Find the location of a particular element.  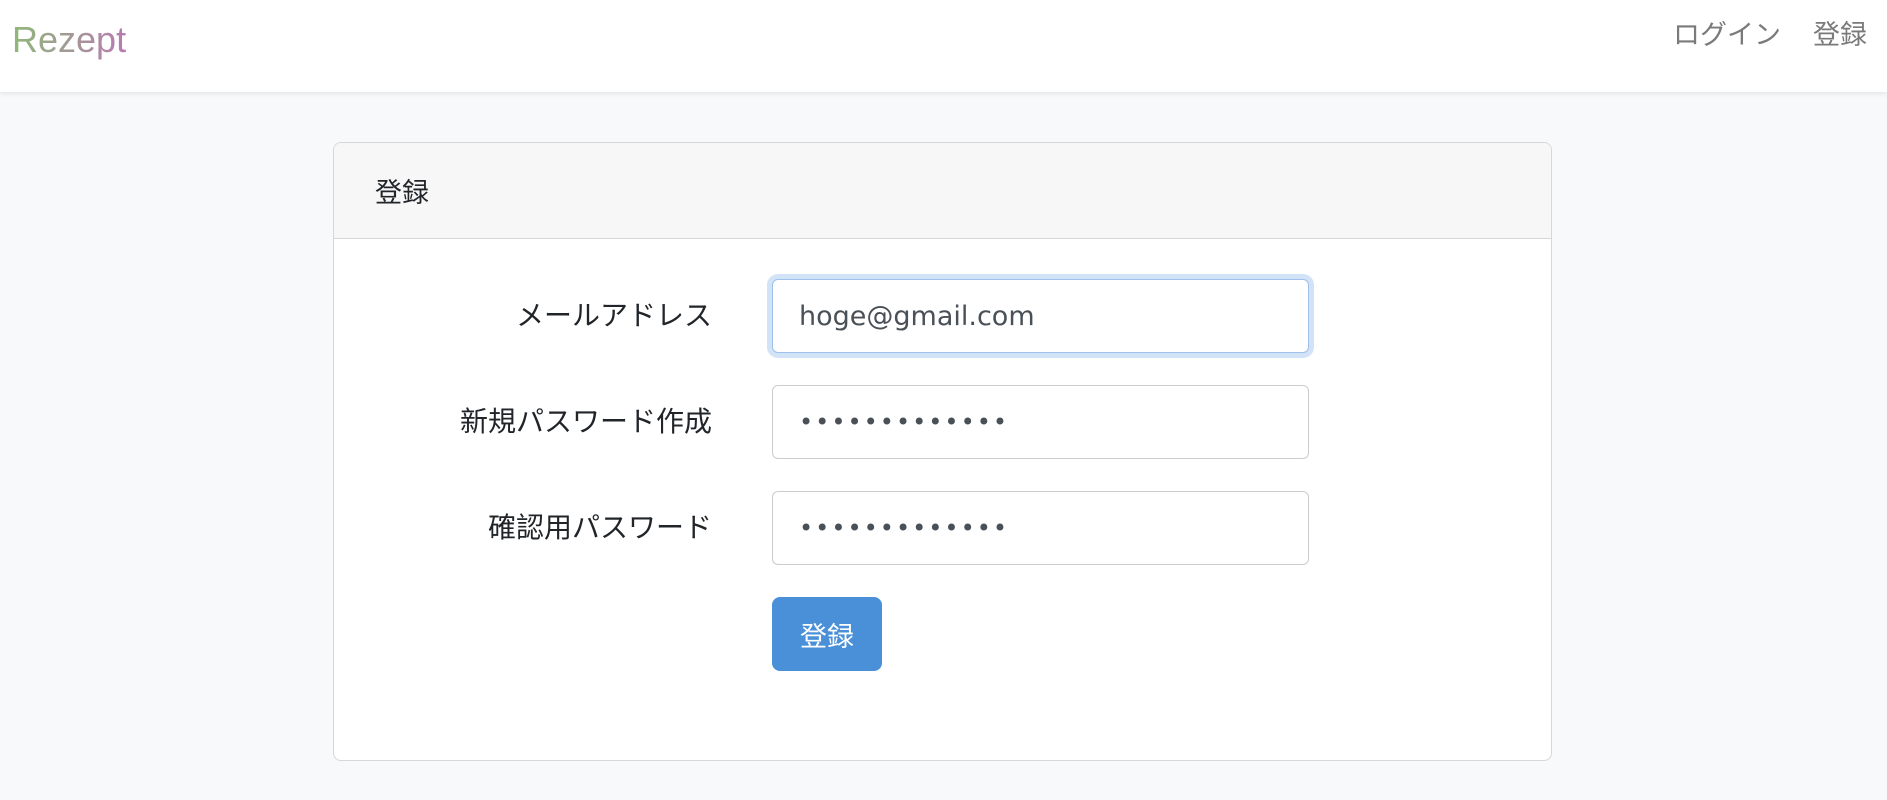

confirm-password-row: 確認用パスワード is located at coordinates (942, 528).